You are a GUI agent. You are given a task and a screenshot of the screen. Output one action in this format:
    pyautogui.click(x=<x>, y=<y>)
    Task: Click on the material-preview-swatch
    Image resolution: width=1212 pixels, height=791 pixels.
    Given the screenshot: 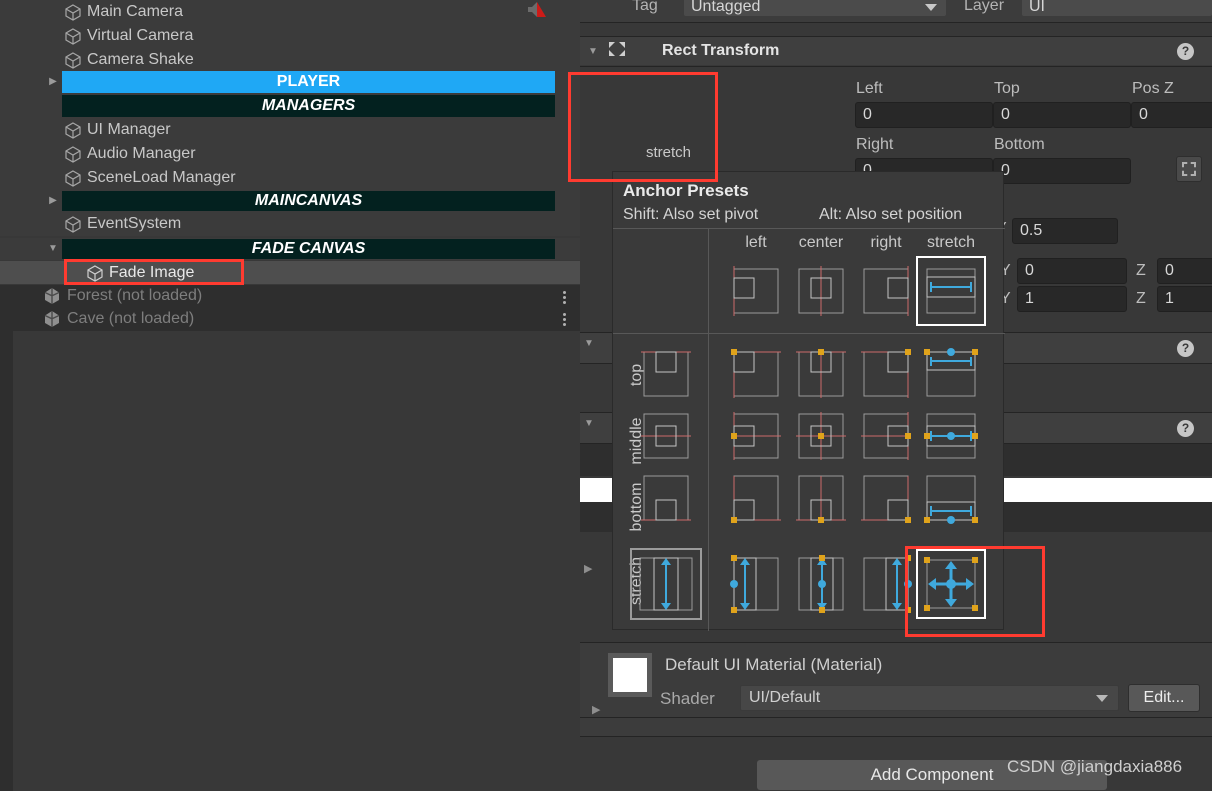 What is the action you would take?
    pyautogui.click(x=630, y=675)
    